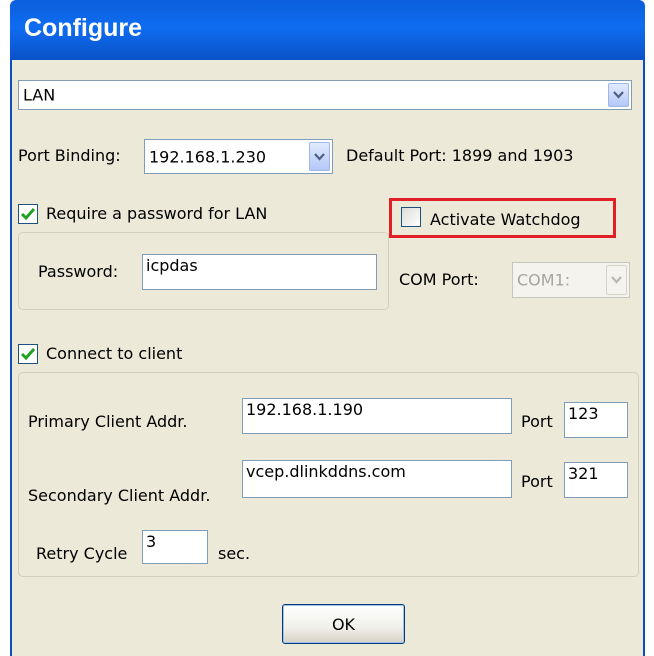 The height and width of the screenshot is (656, 654). Describe the element at coordinates (175, 547) in the screenshot. I see `retry-cycle-field: 3` at that location.